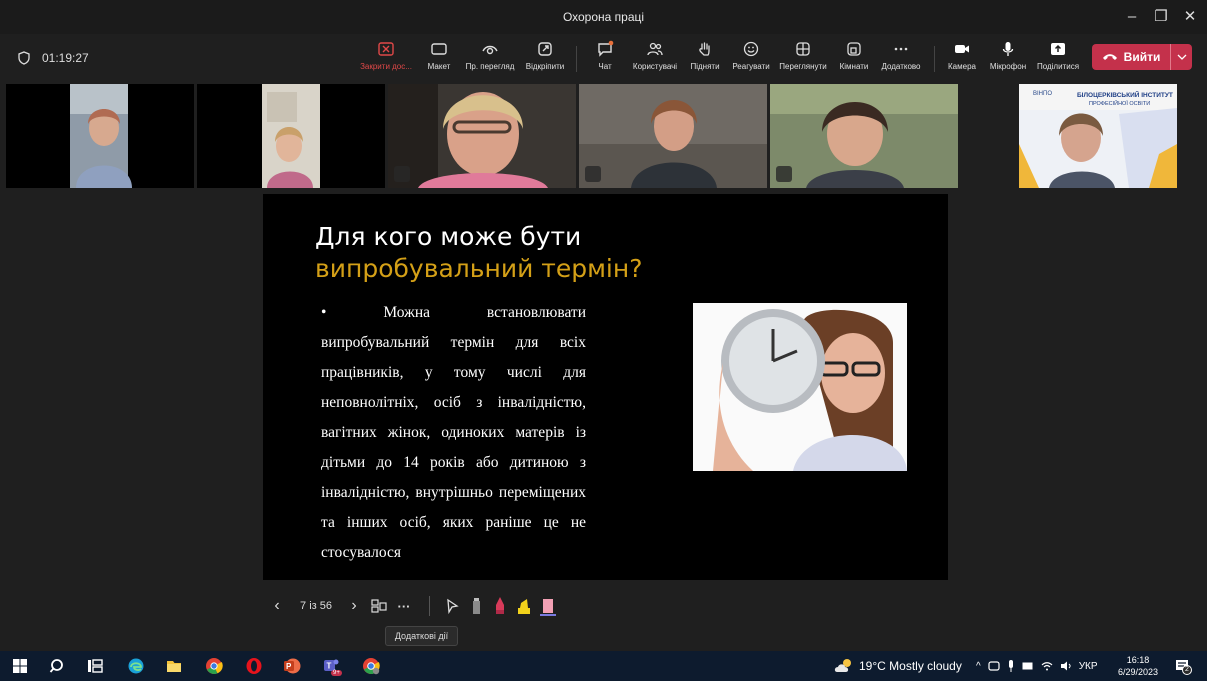  I want to click on close-button: ✕, so click(1190, 17).